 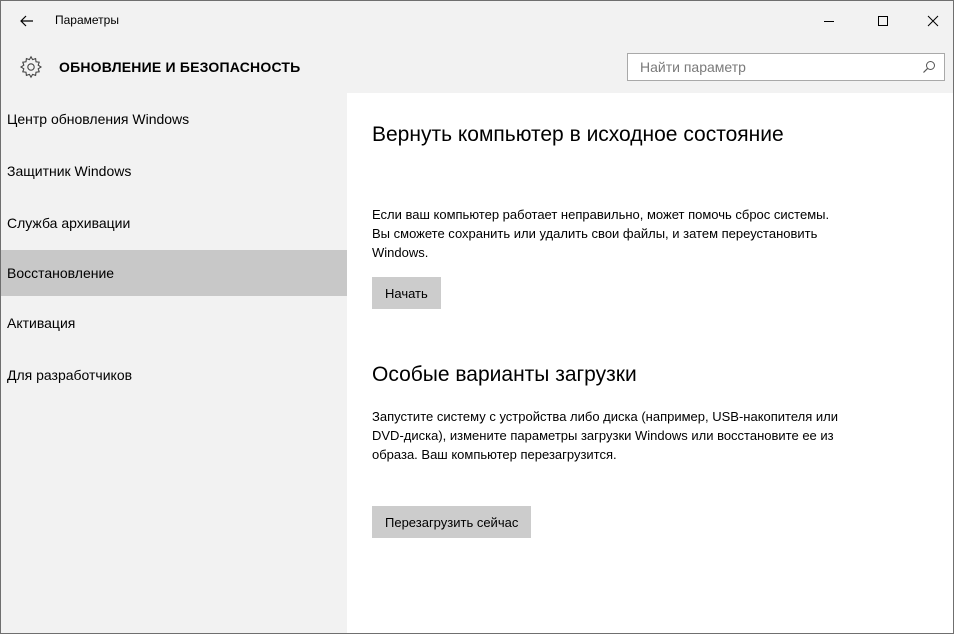 What do you see at coordinates (41, 323) in the screenshot?
I see `sidebar-item-label: Активация` at bounding box center [41, 323].